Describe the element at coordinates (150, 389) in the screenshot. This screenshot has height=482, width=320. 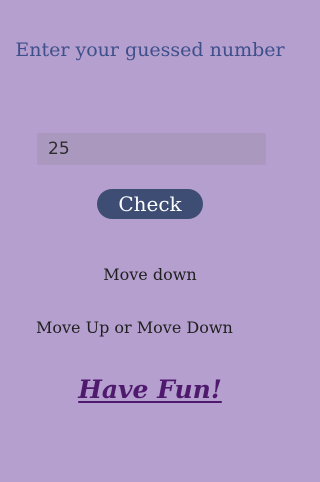
I see `have-fun-text: Have Fun!` at that location.